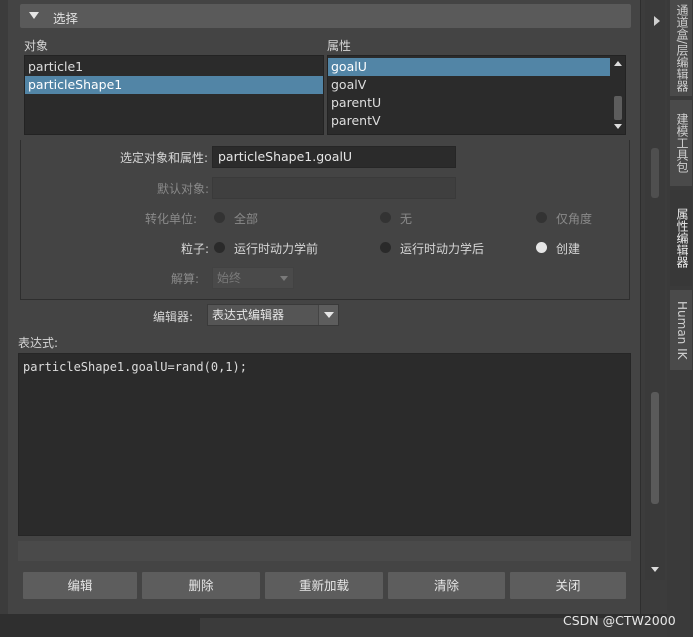 This screenshot has width=693, height=637. I want to click on status-strip, so click(324, 551).